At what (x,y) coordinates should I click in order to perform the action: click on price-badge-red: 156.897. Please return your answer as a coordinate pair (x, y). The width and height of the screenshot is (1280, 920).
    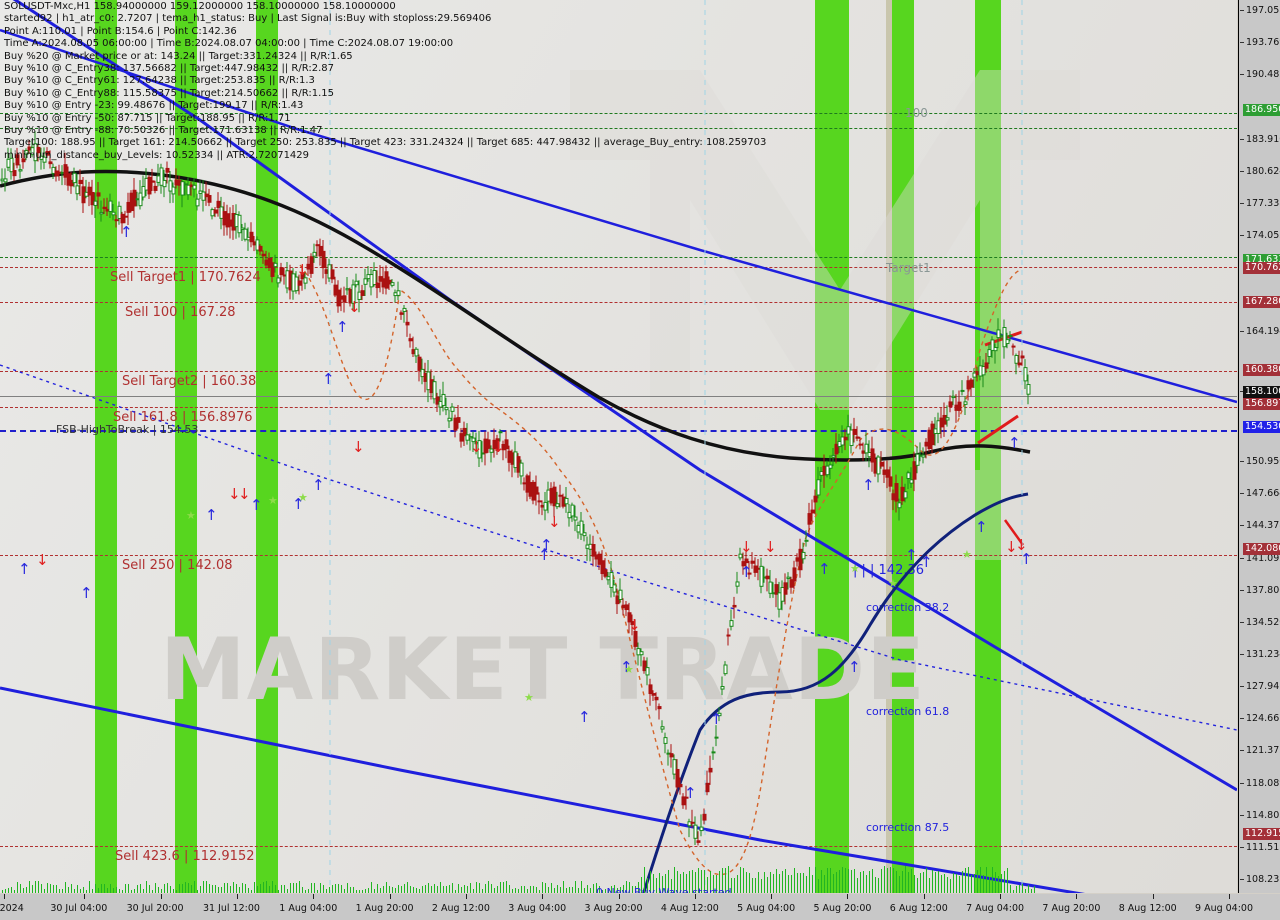
    Looking at the image, I should click on (1261, 403).